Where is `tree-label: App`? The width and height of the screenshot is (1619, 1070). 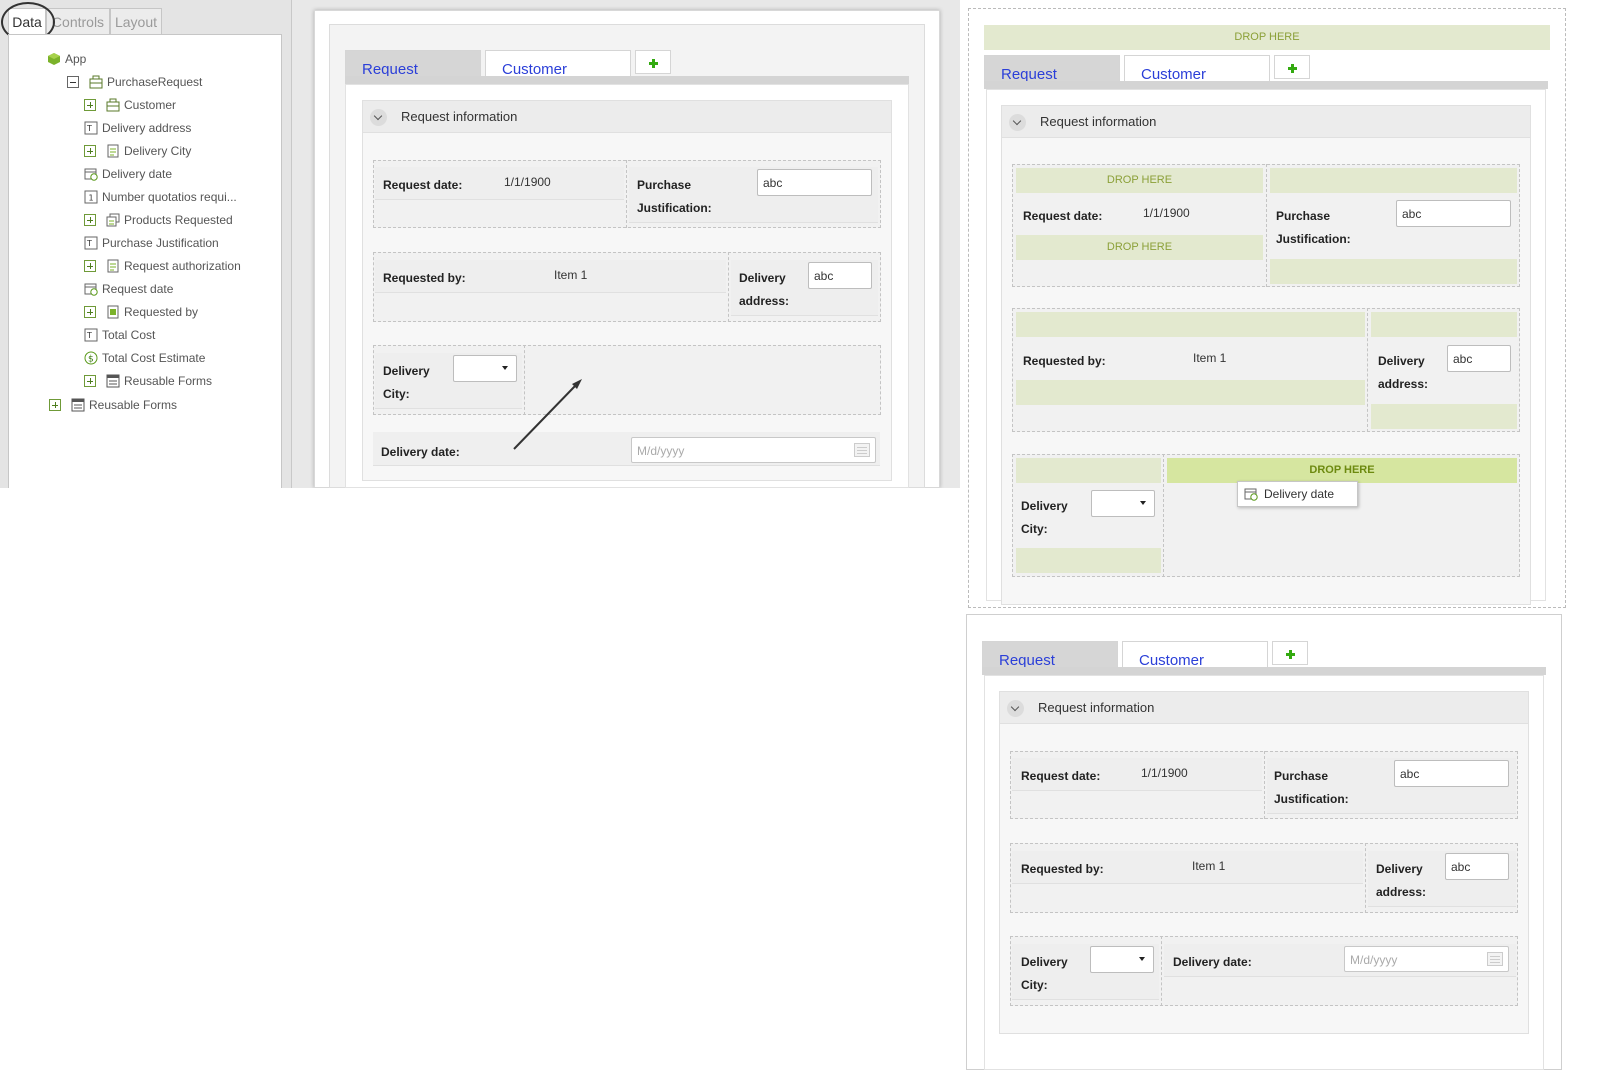 tree-label: App is located at coordinates (76, 59).